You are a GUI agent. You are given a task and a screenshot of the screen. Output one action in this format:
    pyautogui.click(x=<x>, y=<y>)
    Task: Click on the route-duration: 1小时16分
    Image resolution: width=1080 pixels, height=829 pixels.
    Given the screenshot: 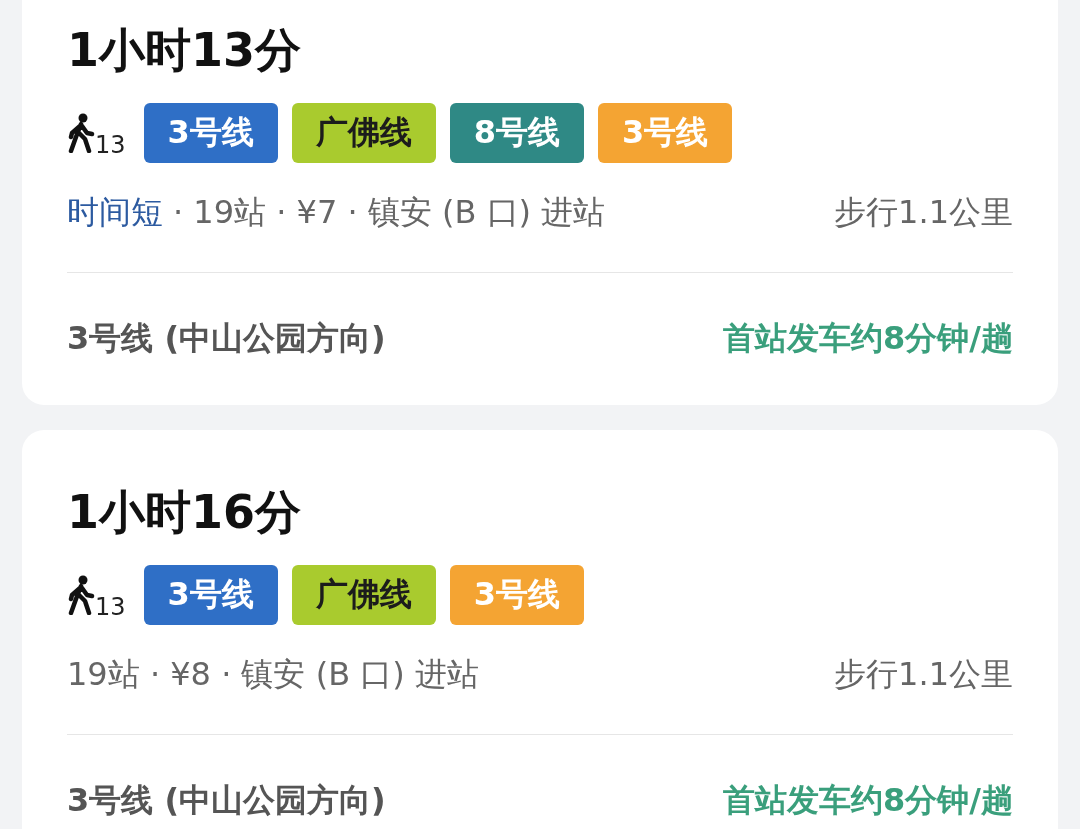 What is the action you would take?
    pyautogui.click(x=185, y=512)
    